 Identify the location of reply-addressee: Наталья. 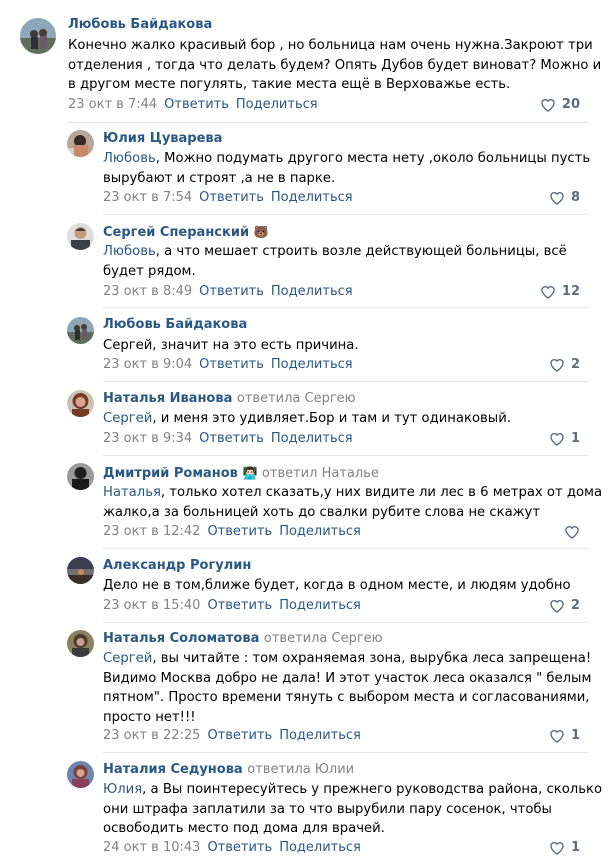
(132, 492).